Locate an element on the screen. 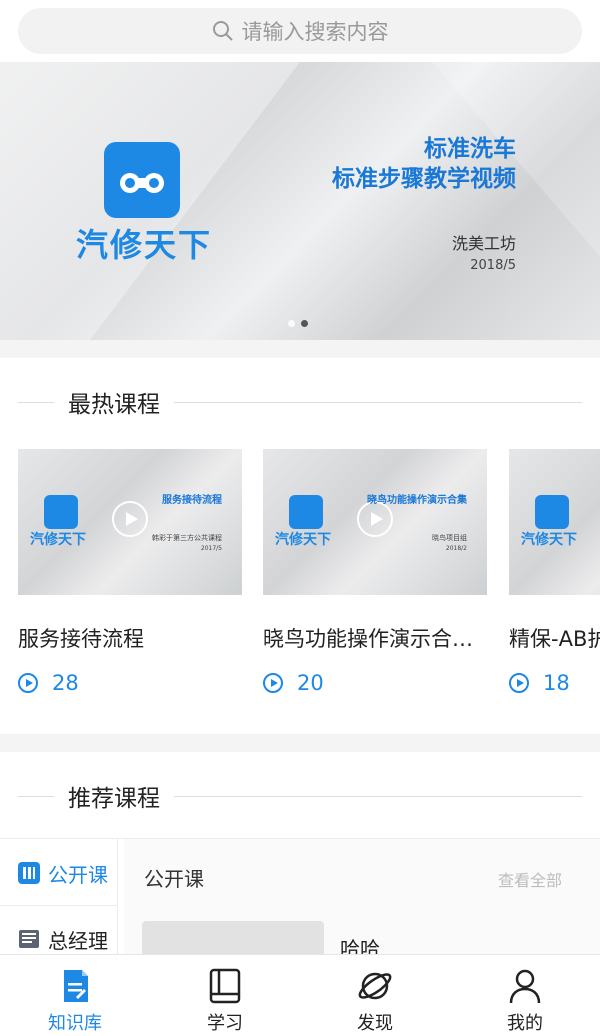 The image size is (600, 1036). carousel-dot is located at coordinates (291, 323).